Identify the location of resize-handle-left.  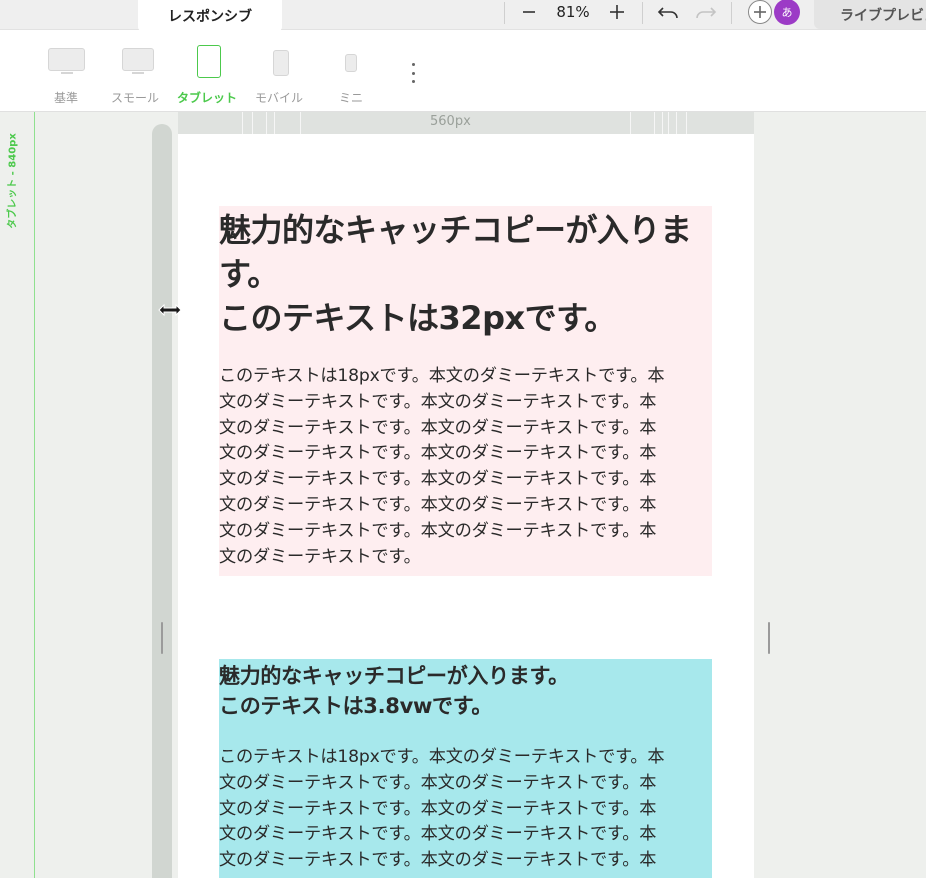
(162, 501).